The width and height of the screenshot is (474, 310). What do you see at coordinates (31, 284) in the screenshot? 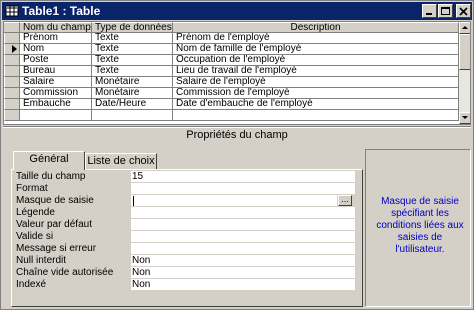
I see `property-label: Indexé` at bounding box center [31, 284].